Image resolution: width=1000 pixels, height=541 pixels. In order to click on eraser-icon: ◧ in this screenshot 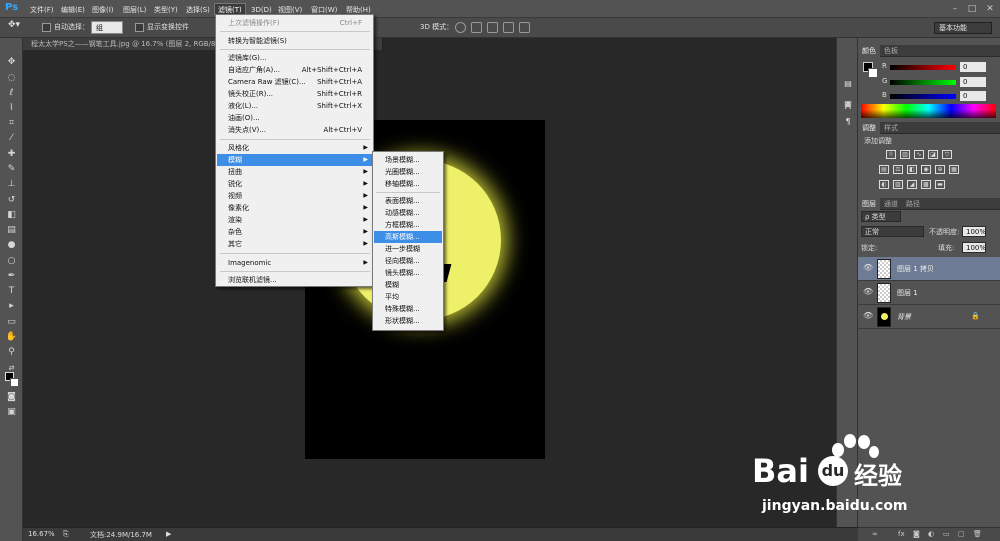, I will do `click(11, 215)`.